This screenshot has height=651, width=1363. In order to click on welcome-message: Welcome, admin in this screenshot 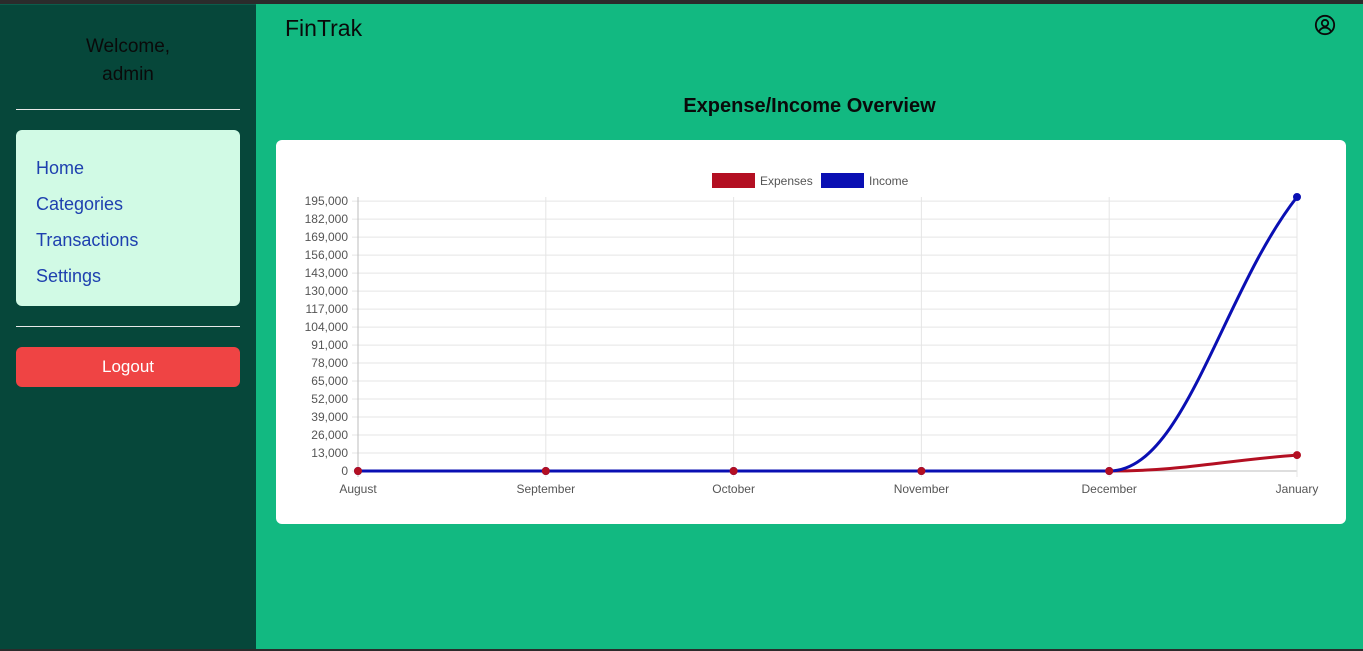, I will do `click(128, 57)`.